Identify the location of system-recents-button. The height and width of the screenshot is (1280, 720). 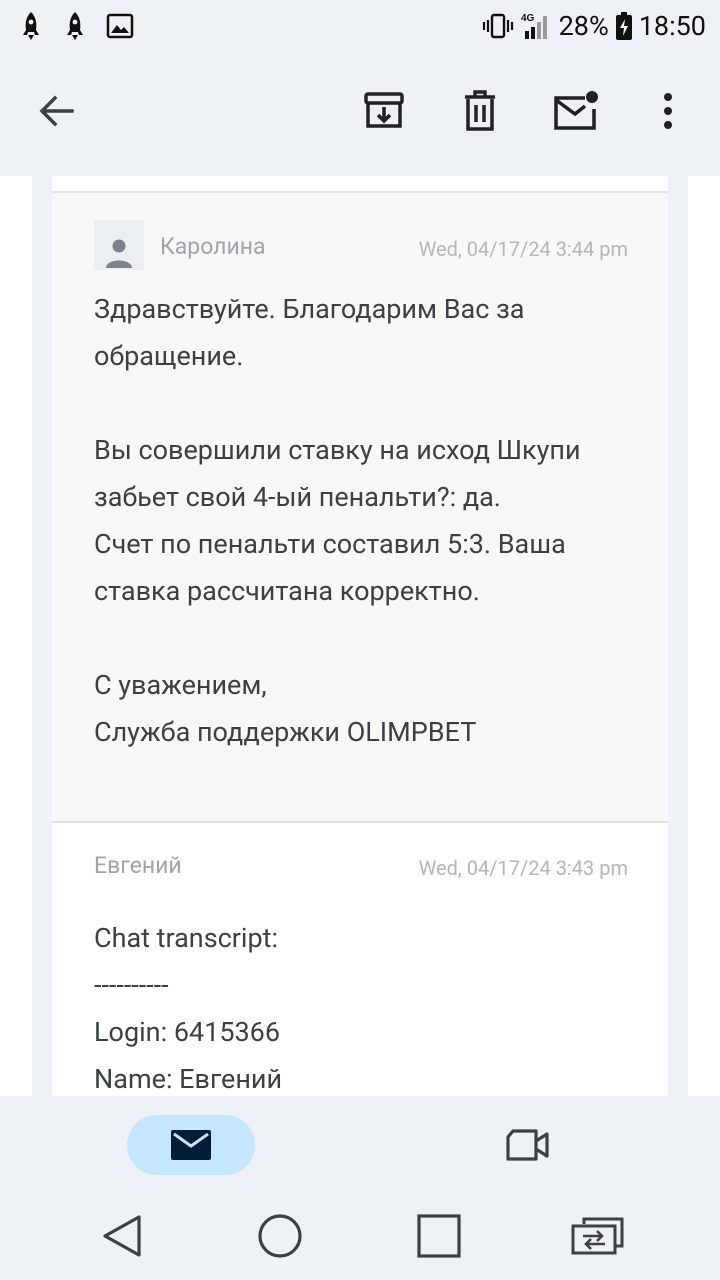
(439, 1236).